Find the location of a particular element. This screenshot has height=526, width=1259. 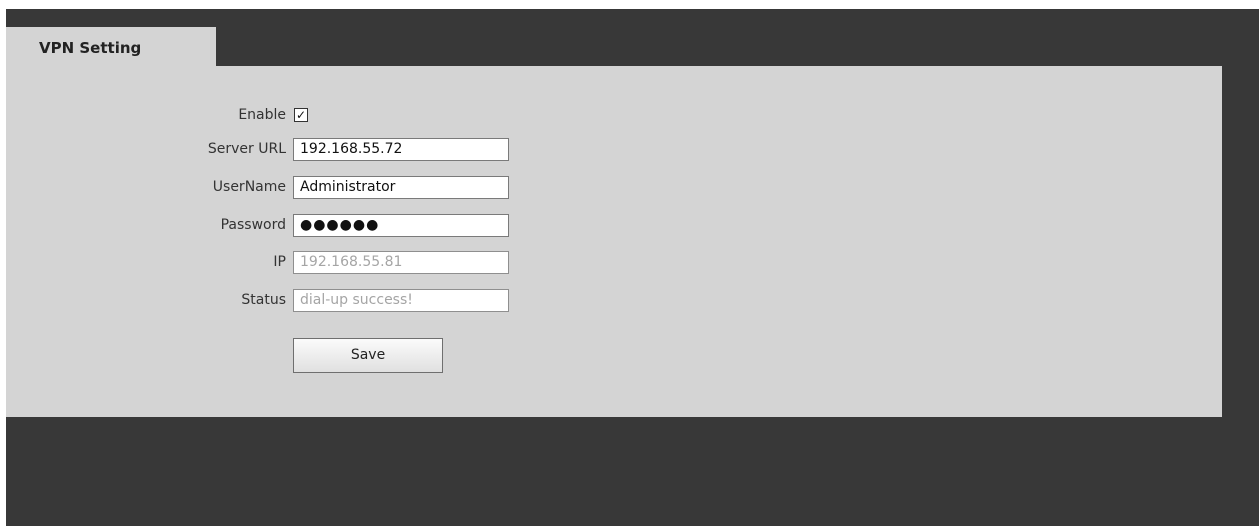

tab-vpn-setting: VPN Setting is located at coordinates (111, 46).